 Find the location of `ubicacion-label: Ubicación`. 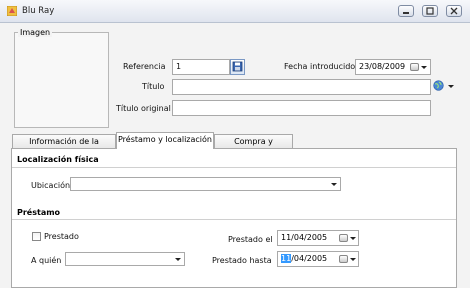

ubicacion-label: Ubicación is located at coordinates (51, 185).